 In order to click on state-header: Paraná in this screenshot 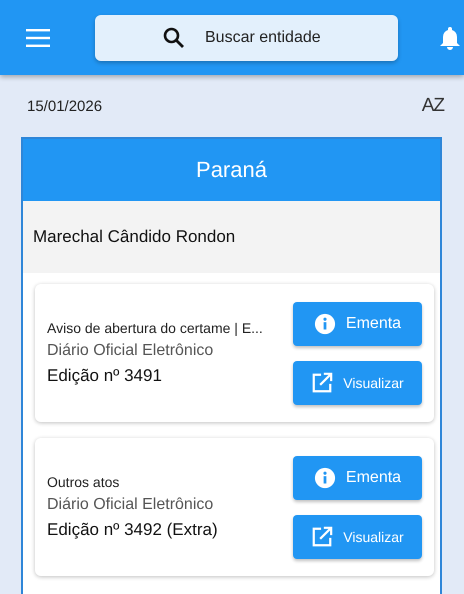, I will do `click(231, 170)`.